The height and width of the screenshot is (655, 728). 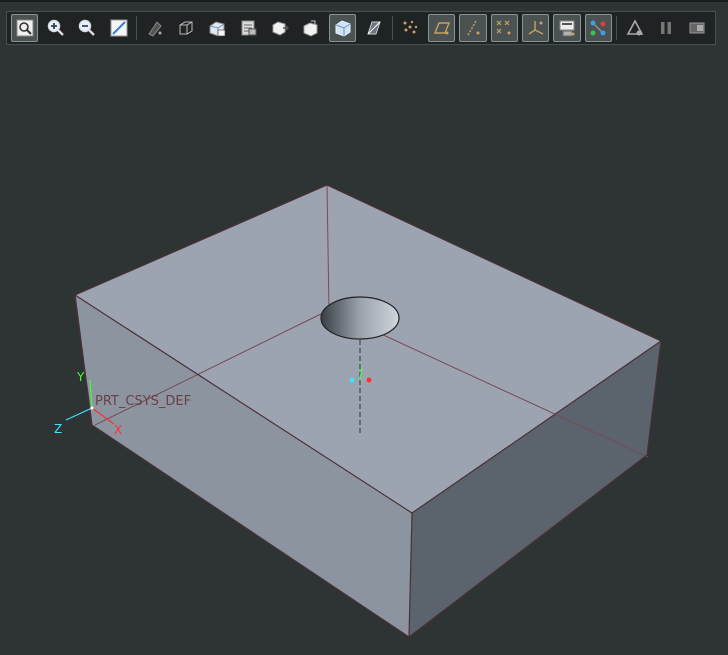 I want to click on csys-display-icon, so click(x=535, y=28).